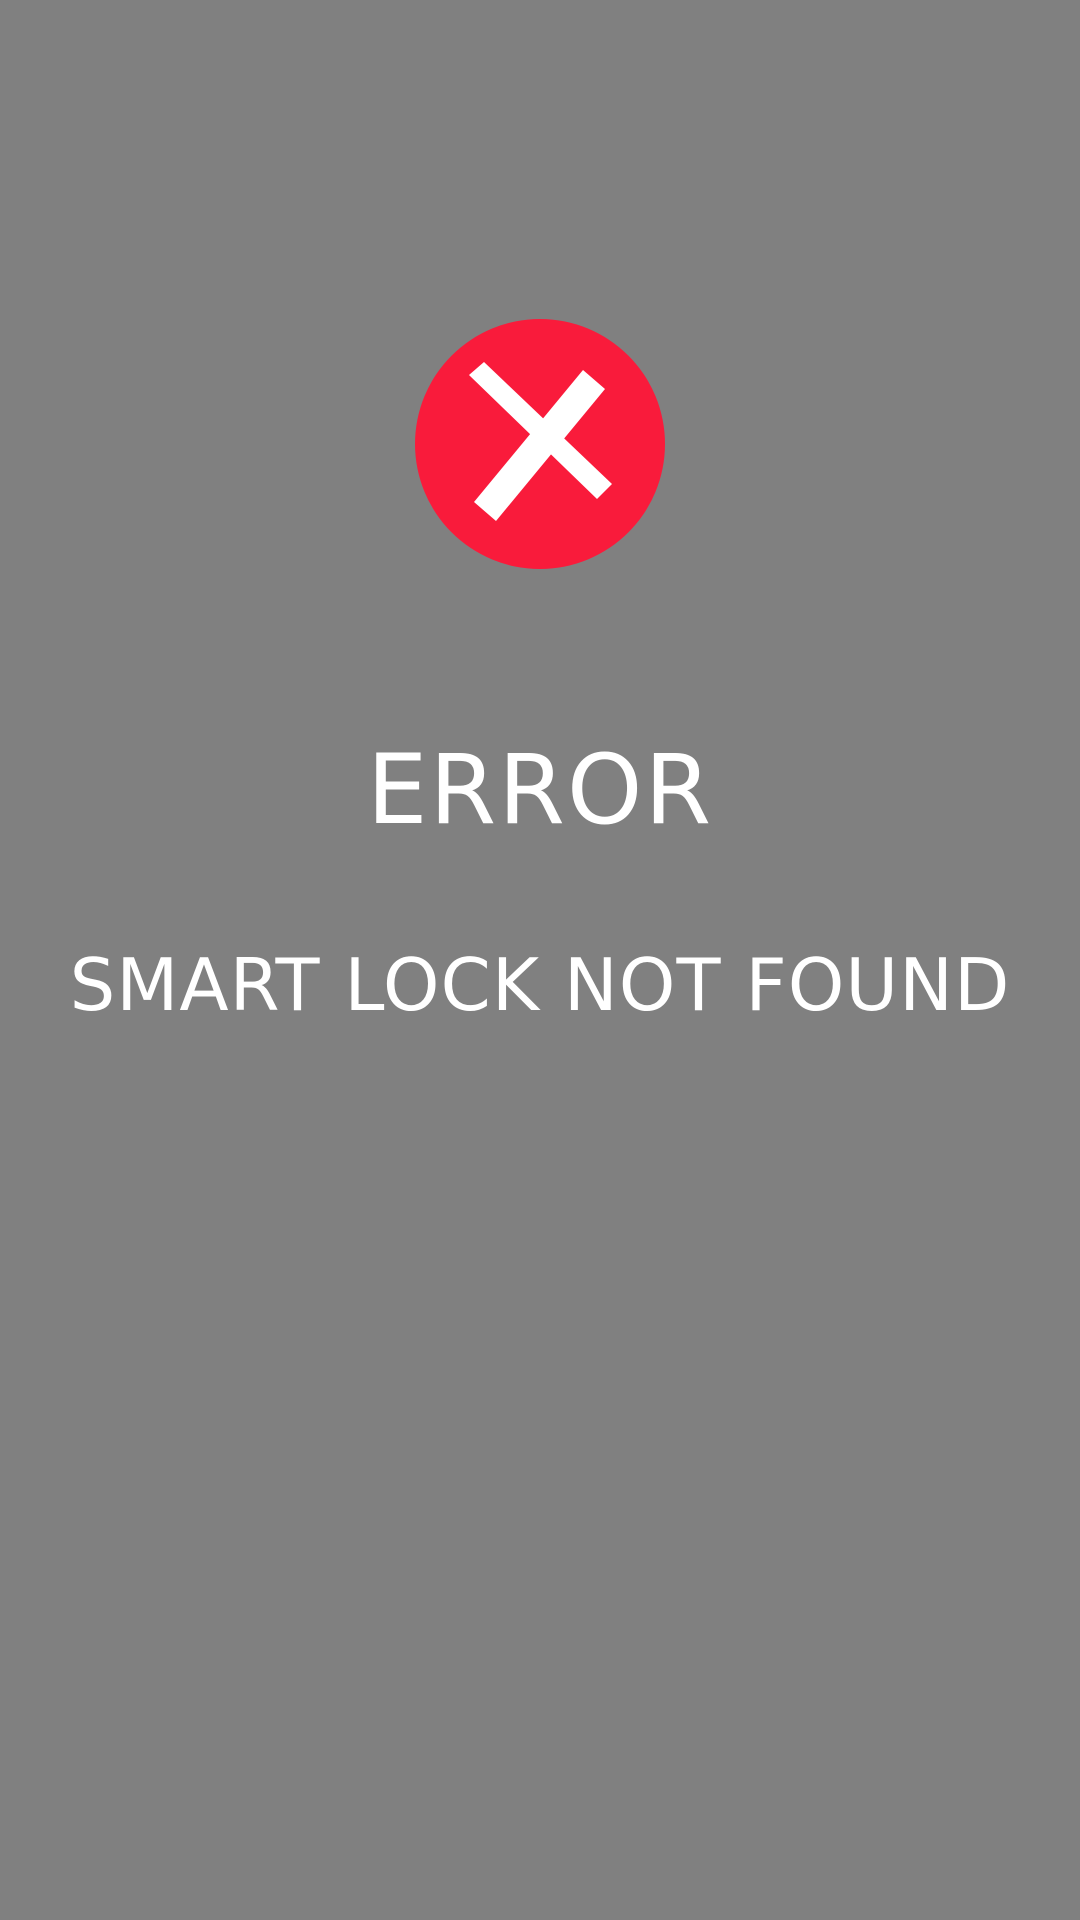 This screenshot has height=1920, width=1080. Describe the element at coordinates (540, 790) in the screenshot. I see `error-title: ERROR` at that location.